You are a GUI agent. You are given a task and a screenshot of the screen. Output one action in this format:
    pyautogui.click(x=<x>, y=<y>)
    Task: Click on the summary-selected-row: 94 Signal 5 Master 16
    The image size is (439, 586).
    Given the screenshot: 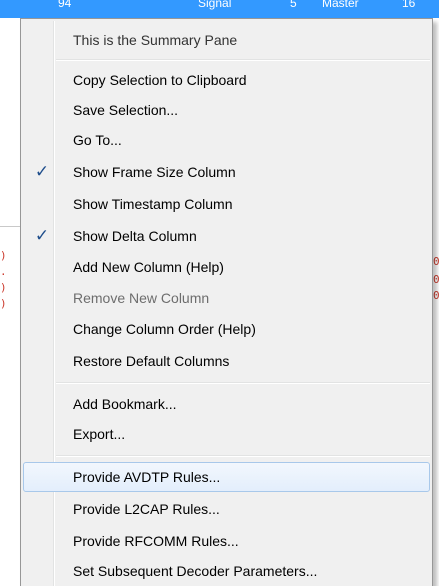 What is the action you would take?
    pyautogui.click(x=219, y=9)
    